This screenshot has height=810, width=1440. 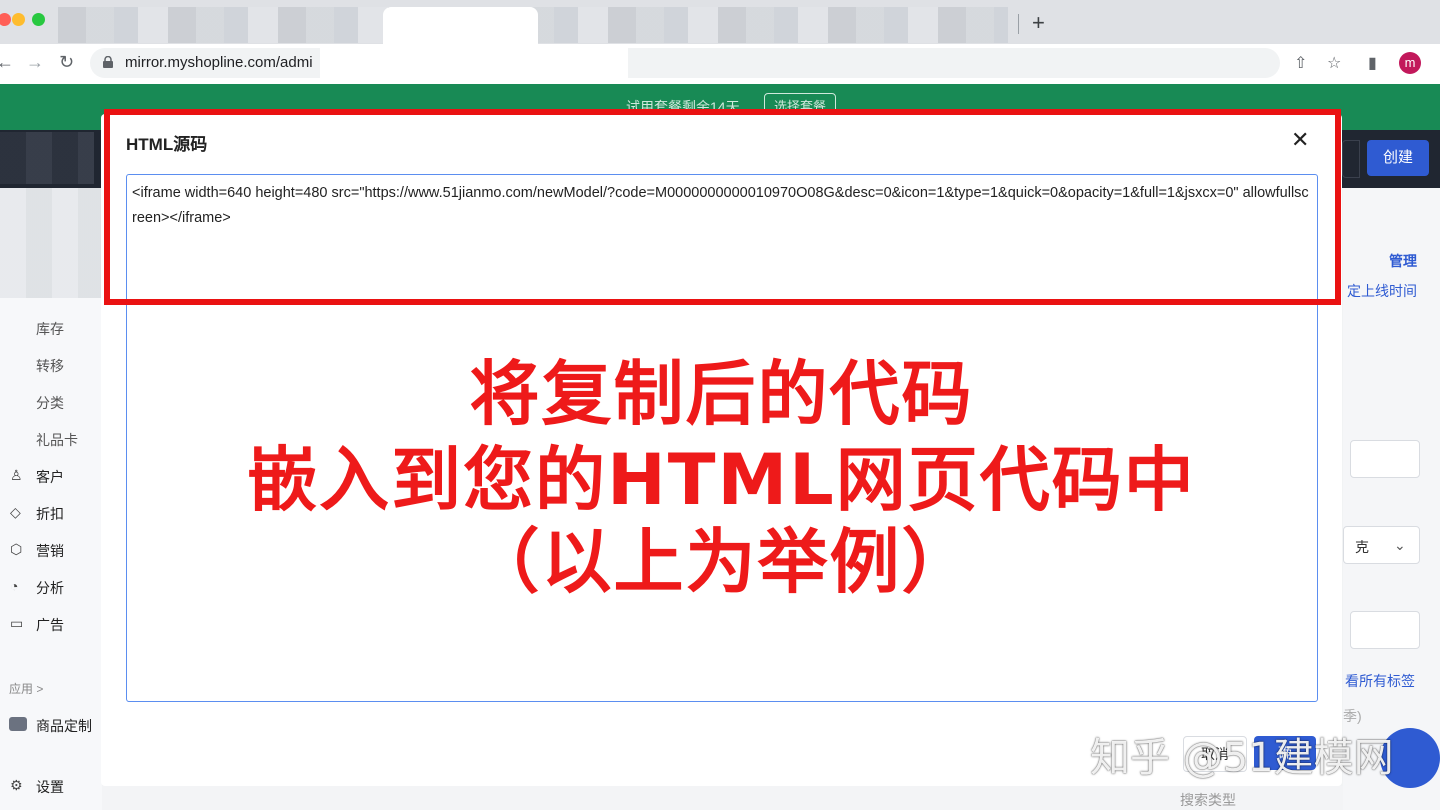 What do you see at coordinates (51, 243) in the screenshot?
I see `blurred-sidebar-items` at bounding box center [51, 243].